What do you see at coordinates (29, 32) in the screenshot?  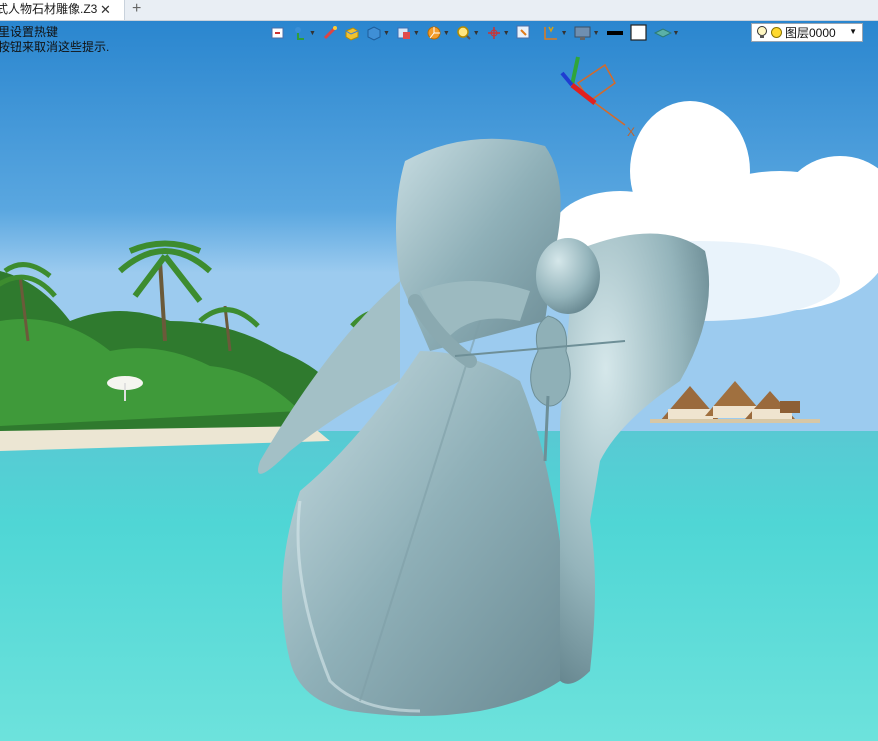 I see `hint-line-1: 里设置热键` at bounding box center [29, 32].